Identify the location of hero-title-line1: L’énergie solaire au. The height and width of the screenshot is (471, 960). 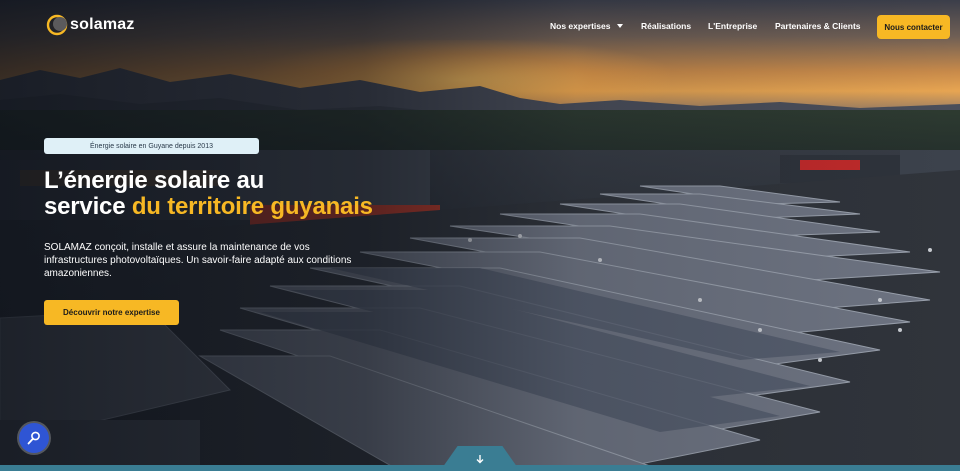
(154, 180).